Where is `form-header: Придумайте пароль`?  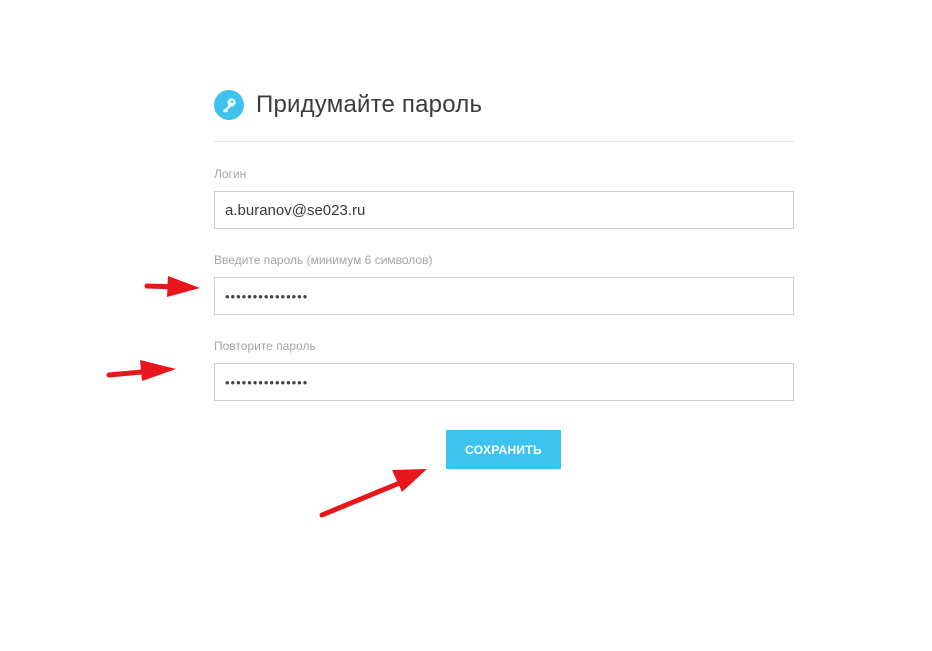 form-header: Придумайте пароль is located at coordinates (504, 105).